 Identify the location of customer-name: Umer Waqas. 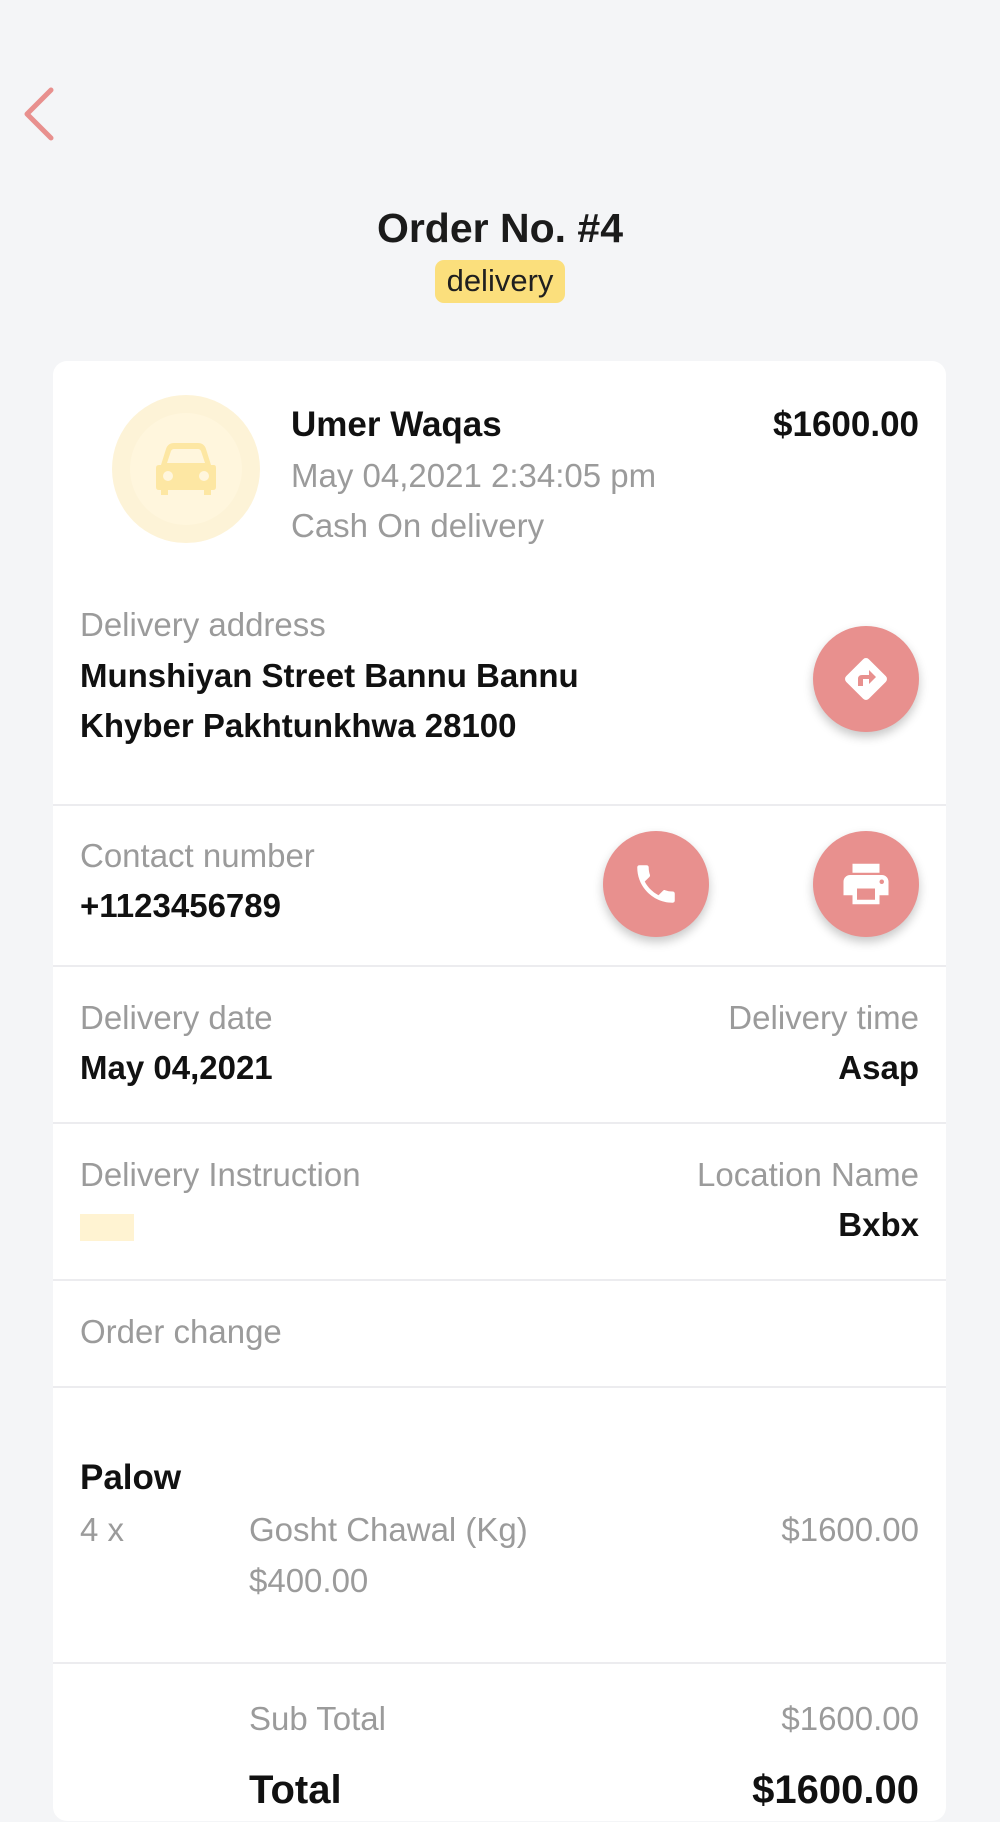
(396, 424).